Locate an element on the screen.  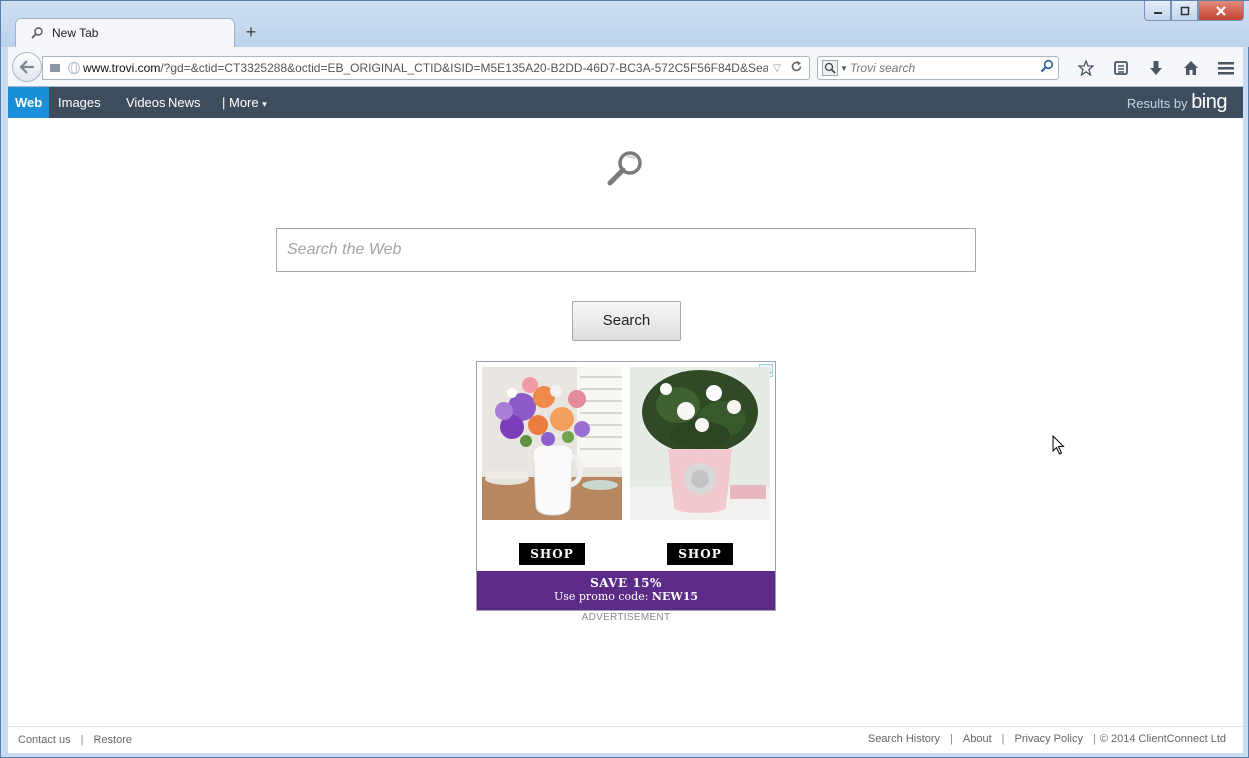
promo-banner: SAVE 15% Use promo code: NEW15 is located at coordinates (626, 590).